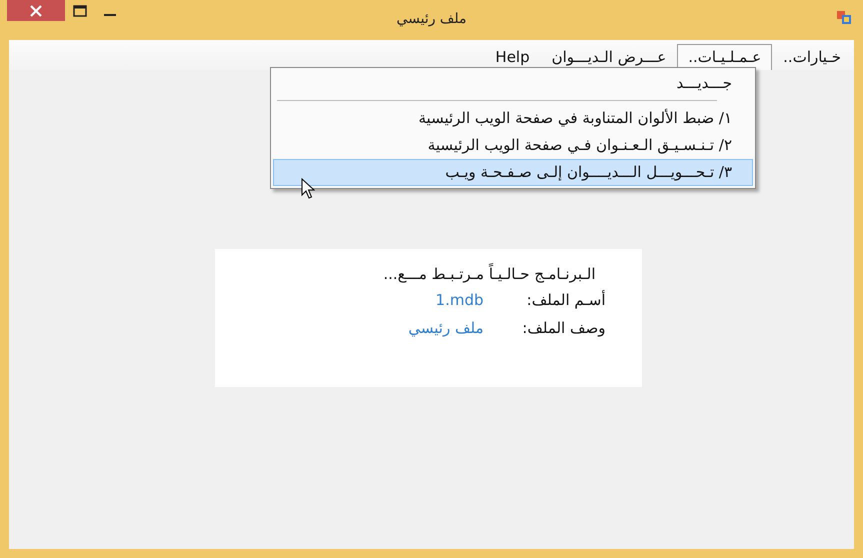  Describe the element at coordinates (513, 172) in the screenshot. I see `menu-option: ٣/ تـحـــويـــل الـــديــــوان إلـى صـفـحـة ويـب` at that location.